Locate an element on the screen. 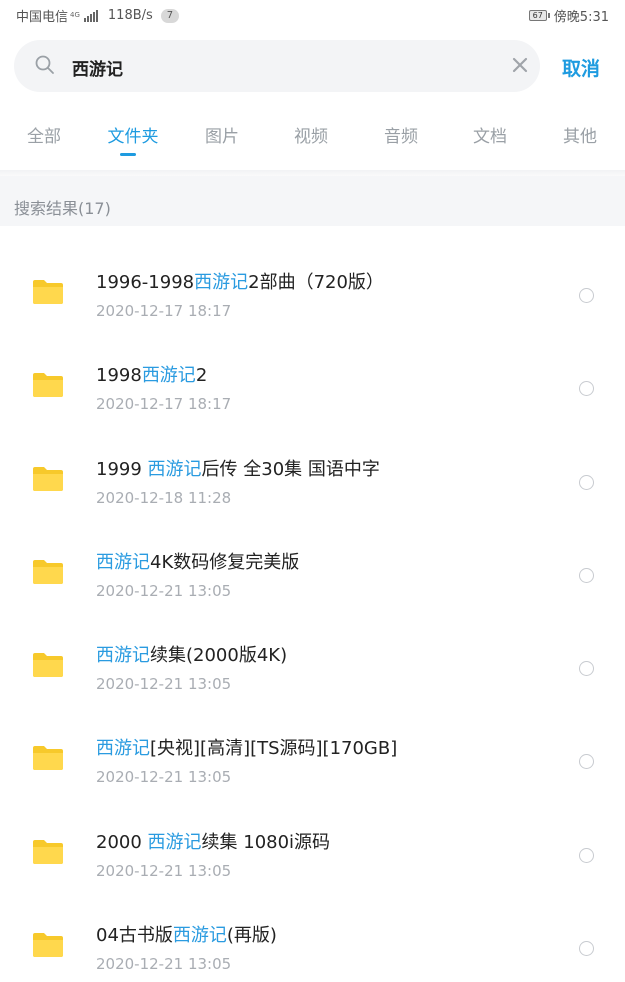 The height and width of the screenshot is (982, 625). list-item: 西游记[央视][高清][TS源码][170GB] 2020-12-21 13:05 is located at coordinates (312, 739).